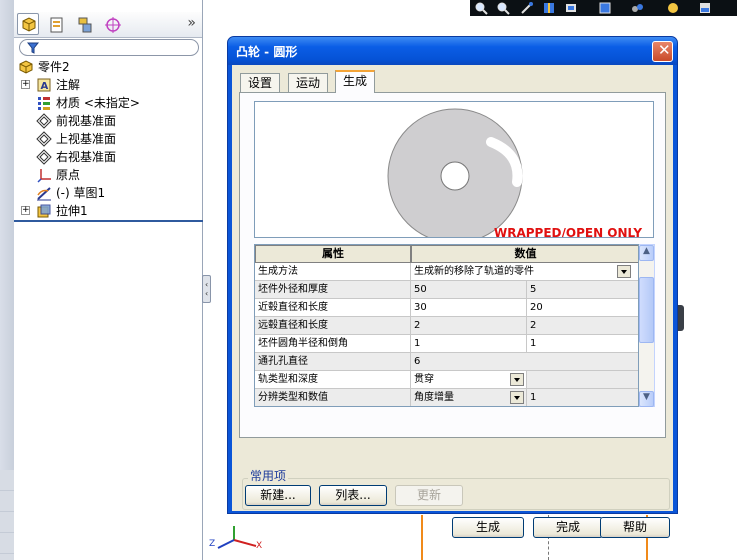  I want to click on close-button: ✕, so click(662, 51).